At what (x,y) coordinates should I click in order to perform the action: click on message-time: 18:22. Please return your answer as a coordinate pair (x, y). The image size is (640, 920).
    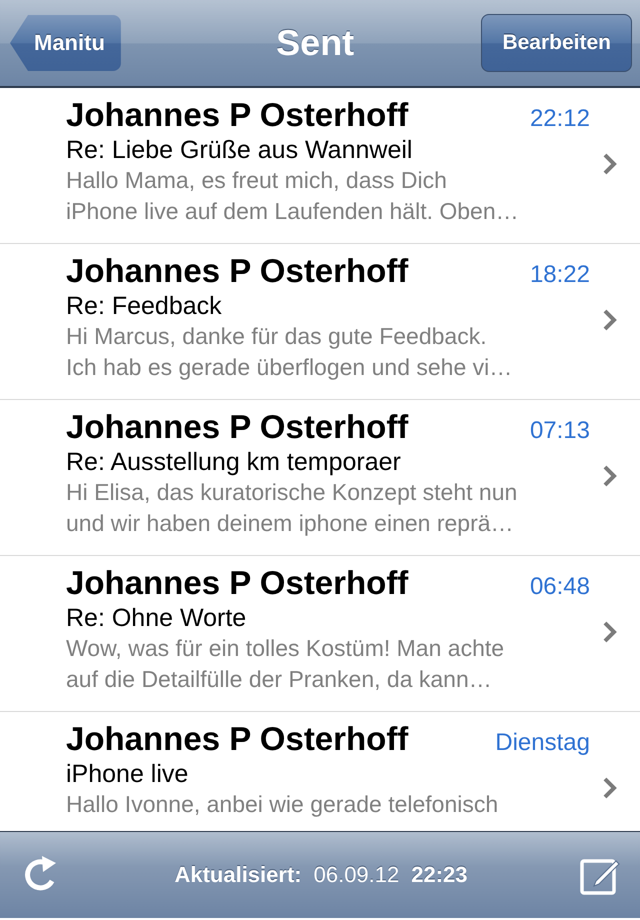
    Looking at the image, I should click on (560, 275).